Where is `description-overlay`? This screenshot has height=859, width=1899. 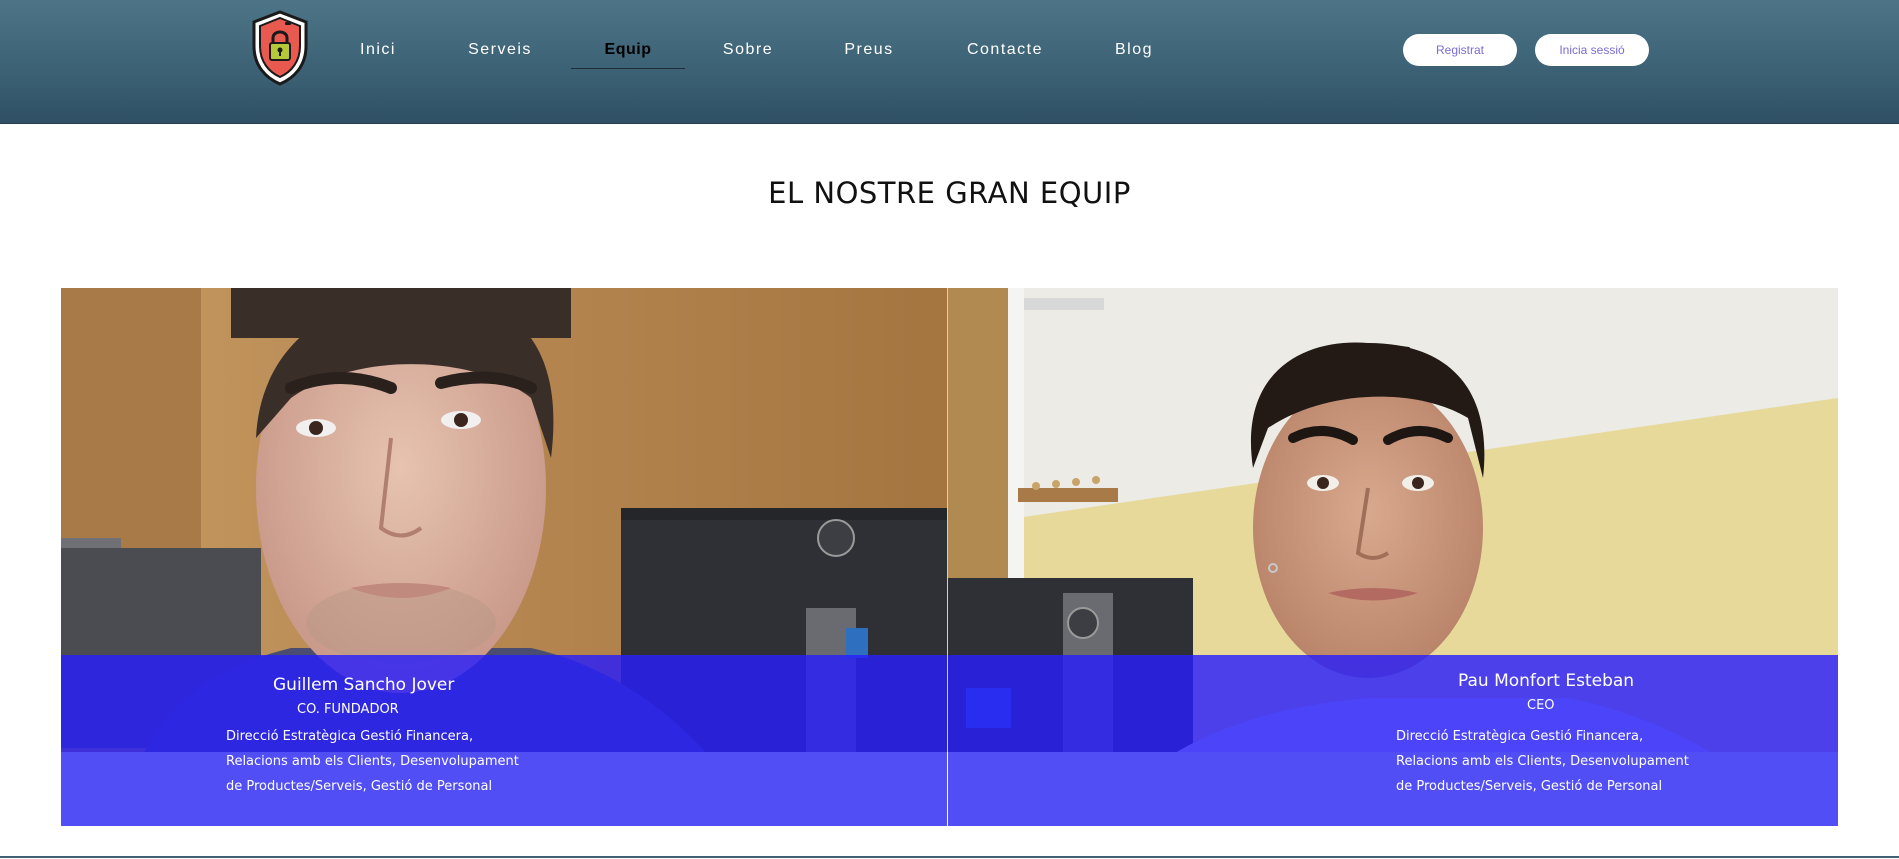 description-overlay is located at coordinates (1393, 789).